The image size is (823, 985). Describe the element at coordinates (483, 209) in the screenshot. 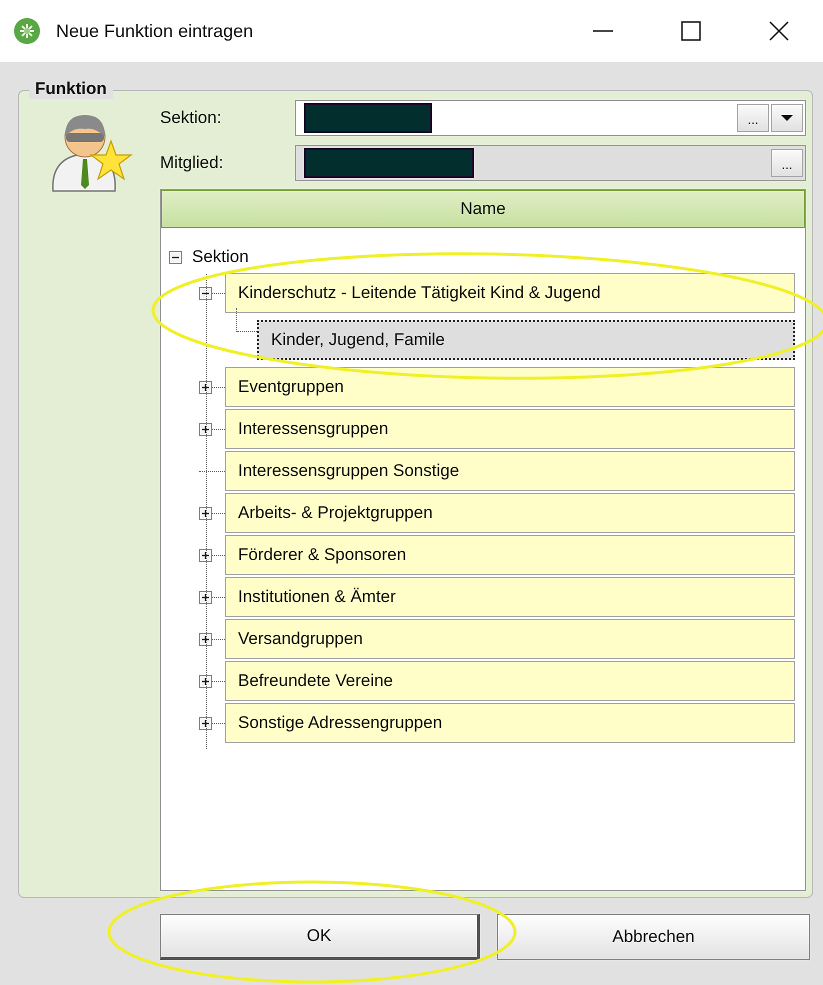

I see `column-header: Name` at that location.